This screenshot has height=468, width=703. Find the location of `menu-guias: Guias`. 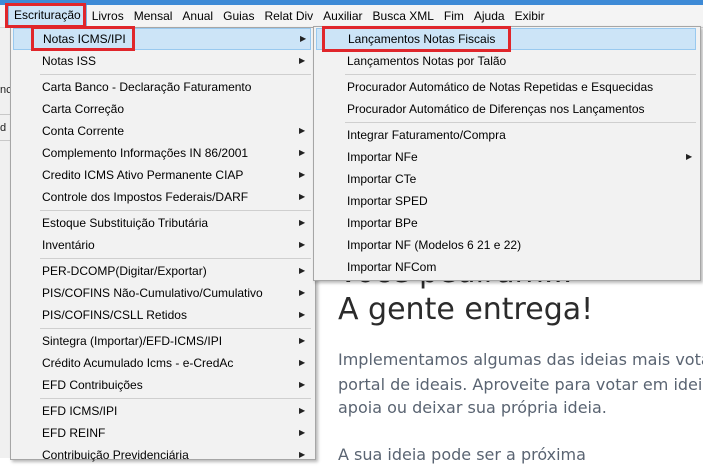

menu-guias: Guias is located at coordinates (238, 16).